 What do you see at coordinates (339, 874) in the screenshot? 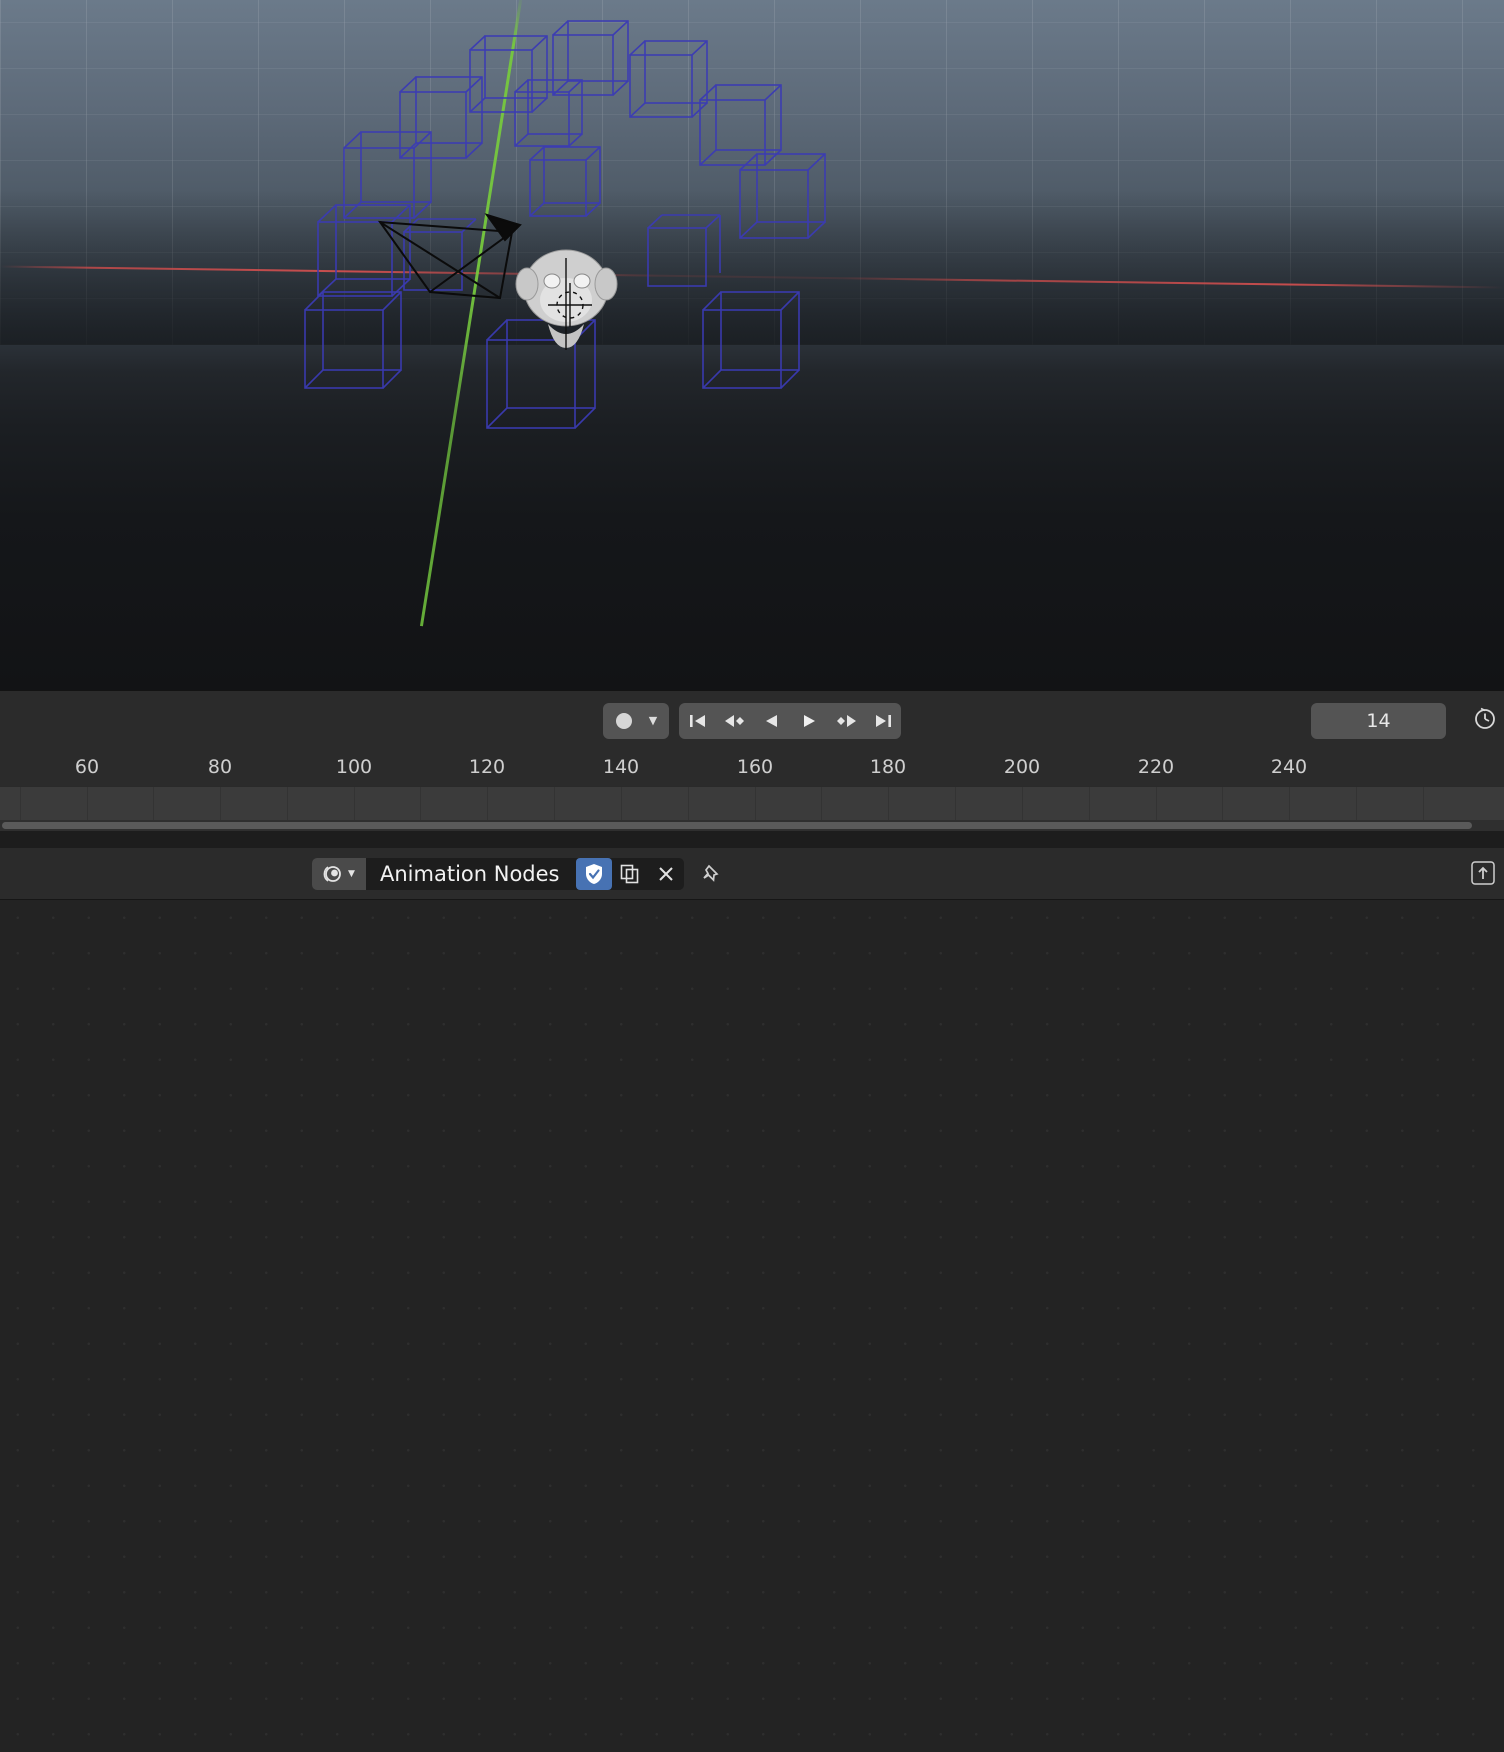
I see `node-tree-type-icon: ▼` at bounding box center [339, 874].